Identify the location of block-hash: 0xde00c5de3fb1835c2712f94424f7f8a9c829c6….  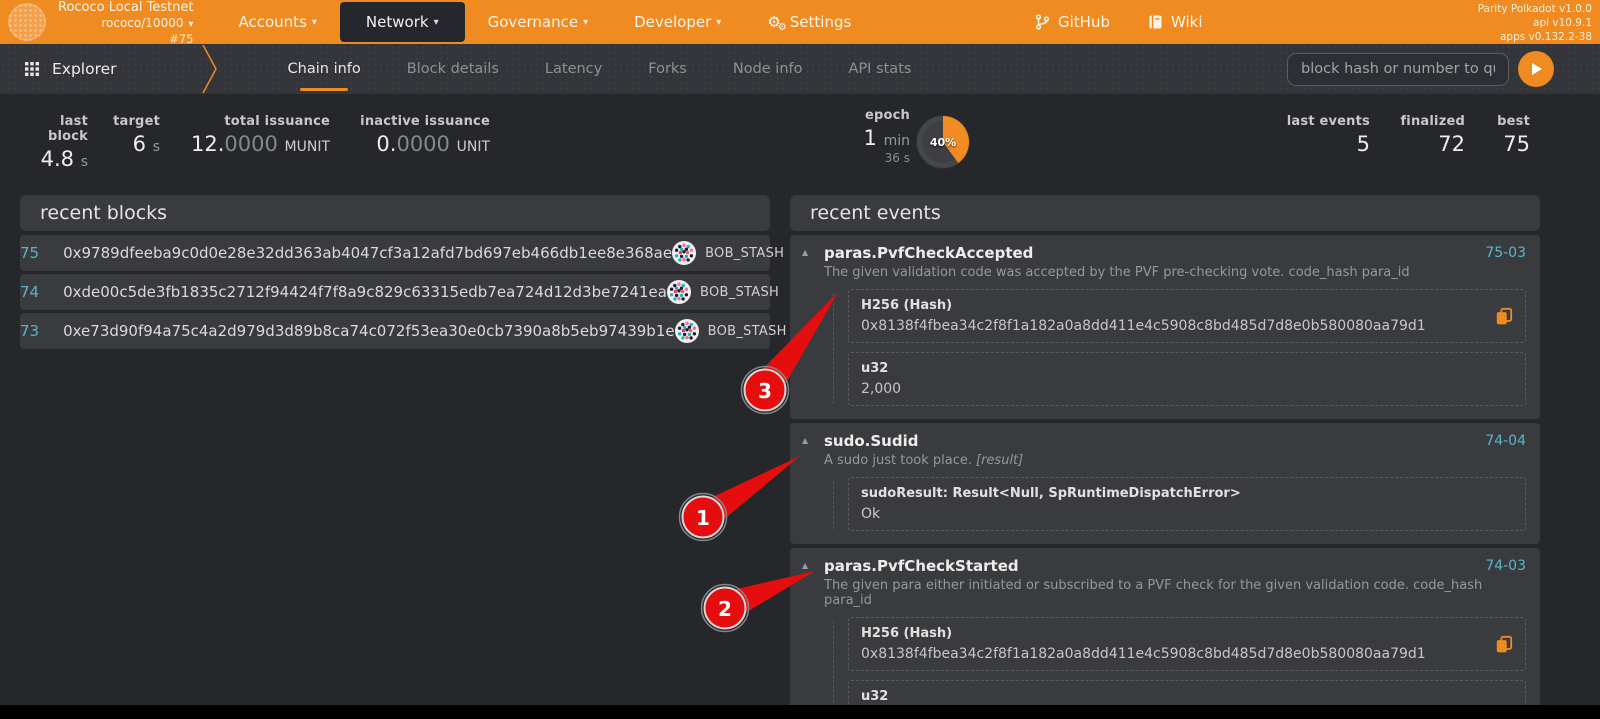
(365, 292).